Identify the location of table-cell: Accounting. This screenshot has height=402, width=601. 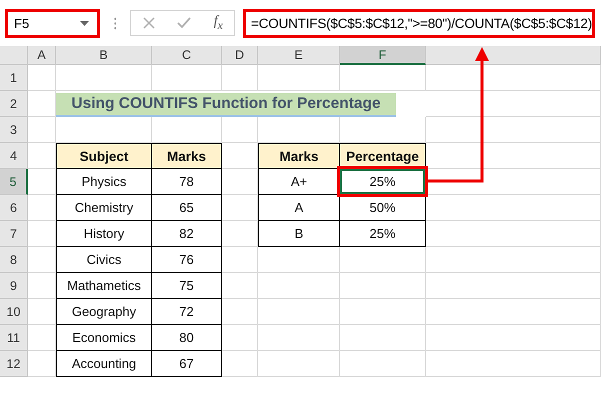
(104, 364).